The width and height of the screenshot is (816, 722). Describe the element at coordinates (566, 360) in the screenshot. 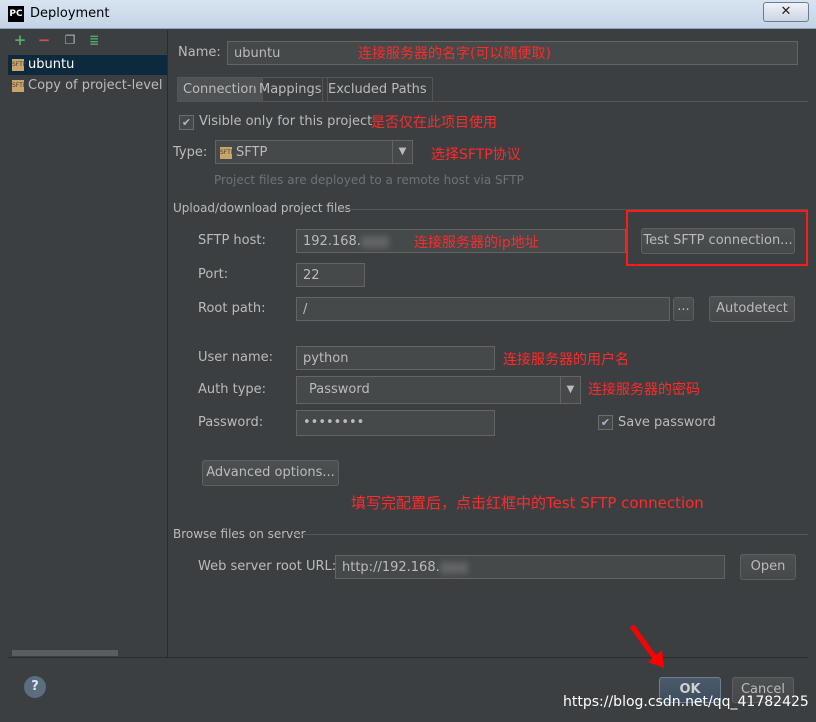

I see `annotation-user: 连接服务器的用户名` at that location.